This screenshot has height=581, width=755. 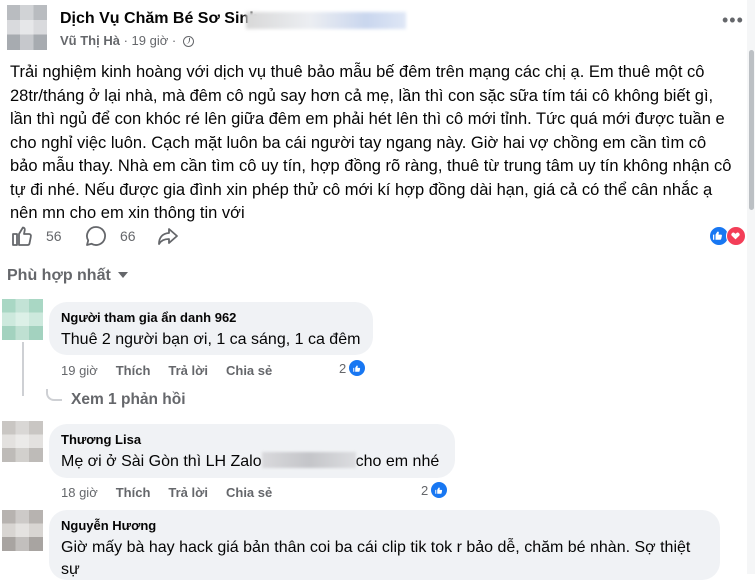 What do you see at coordinates (79, 492) in the screenshot?
I see `comment-time: 18 giờ` at bounding box center [79, 492].